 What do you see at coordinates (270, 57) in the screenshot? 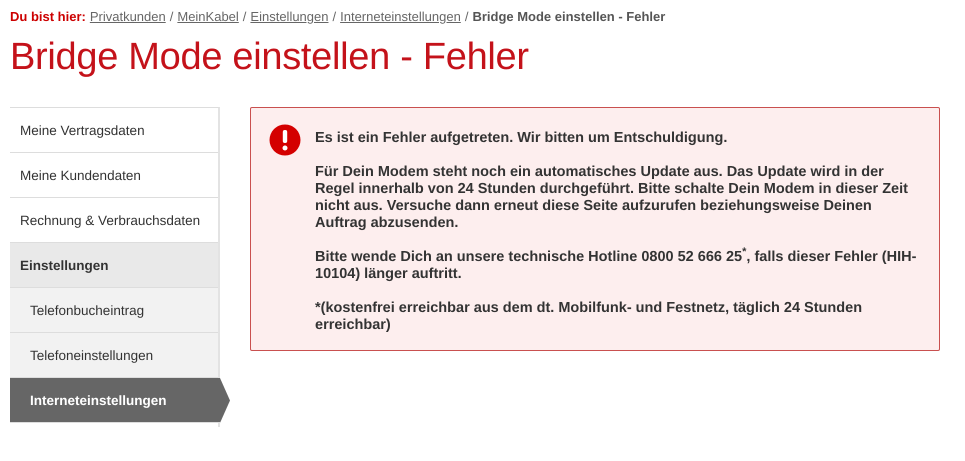
I see `page-title: Bridge Mode einstellen - Fehler` at bounding box center [270, 57].